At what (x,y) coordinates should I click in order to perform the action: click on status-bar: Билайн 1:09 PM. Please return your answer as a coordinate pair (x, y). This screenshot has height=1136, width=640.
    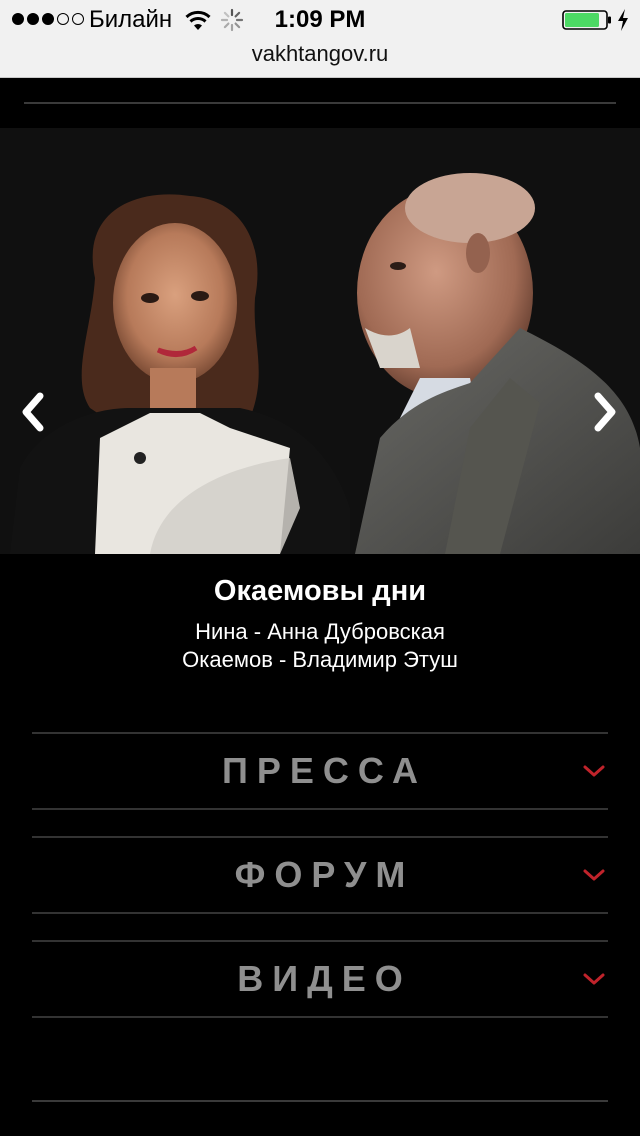
    Looking at the image, I should click on (320, 20).